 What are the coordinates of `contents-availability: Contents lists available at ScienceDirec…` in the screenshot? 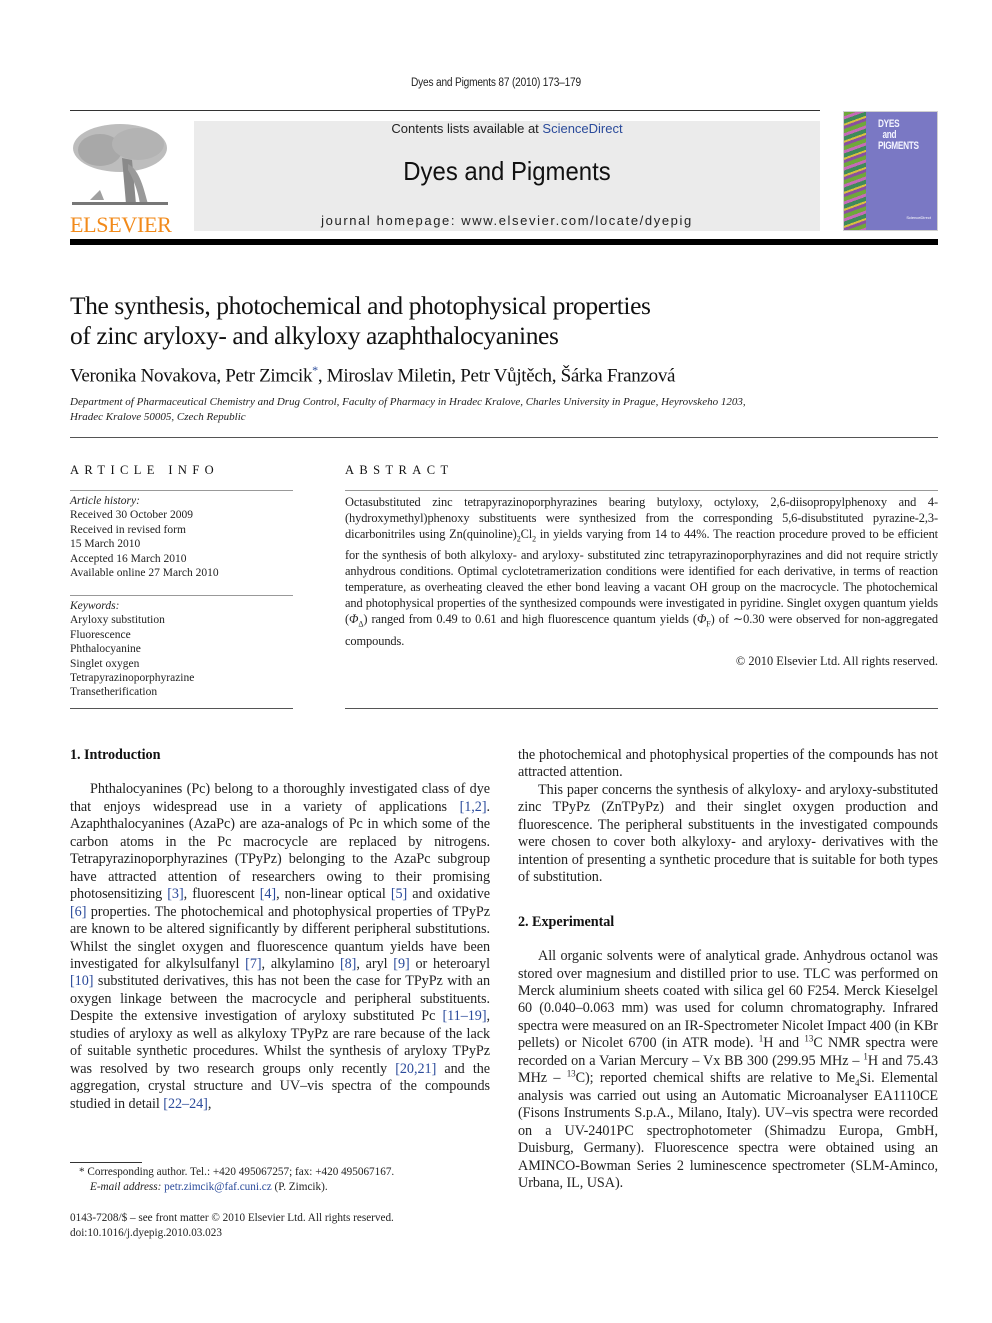 It's located at (507, 128).